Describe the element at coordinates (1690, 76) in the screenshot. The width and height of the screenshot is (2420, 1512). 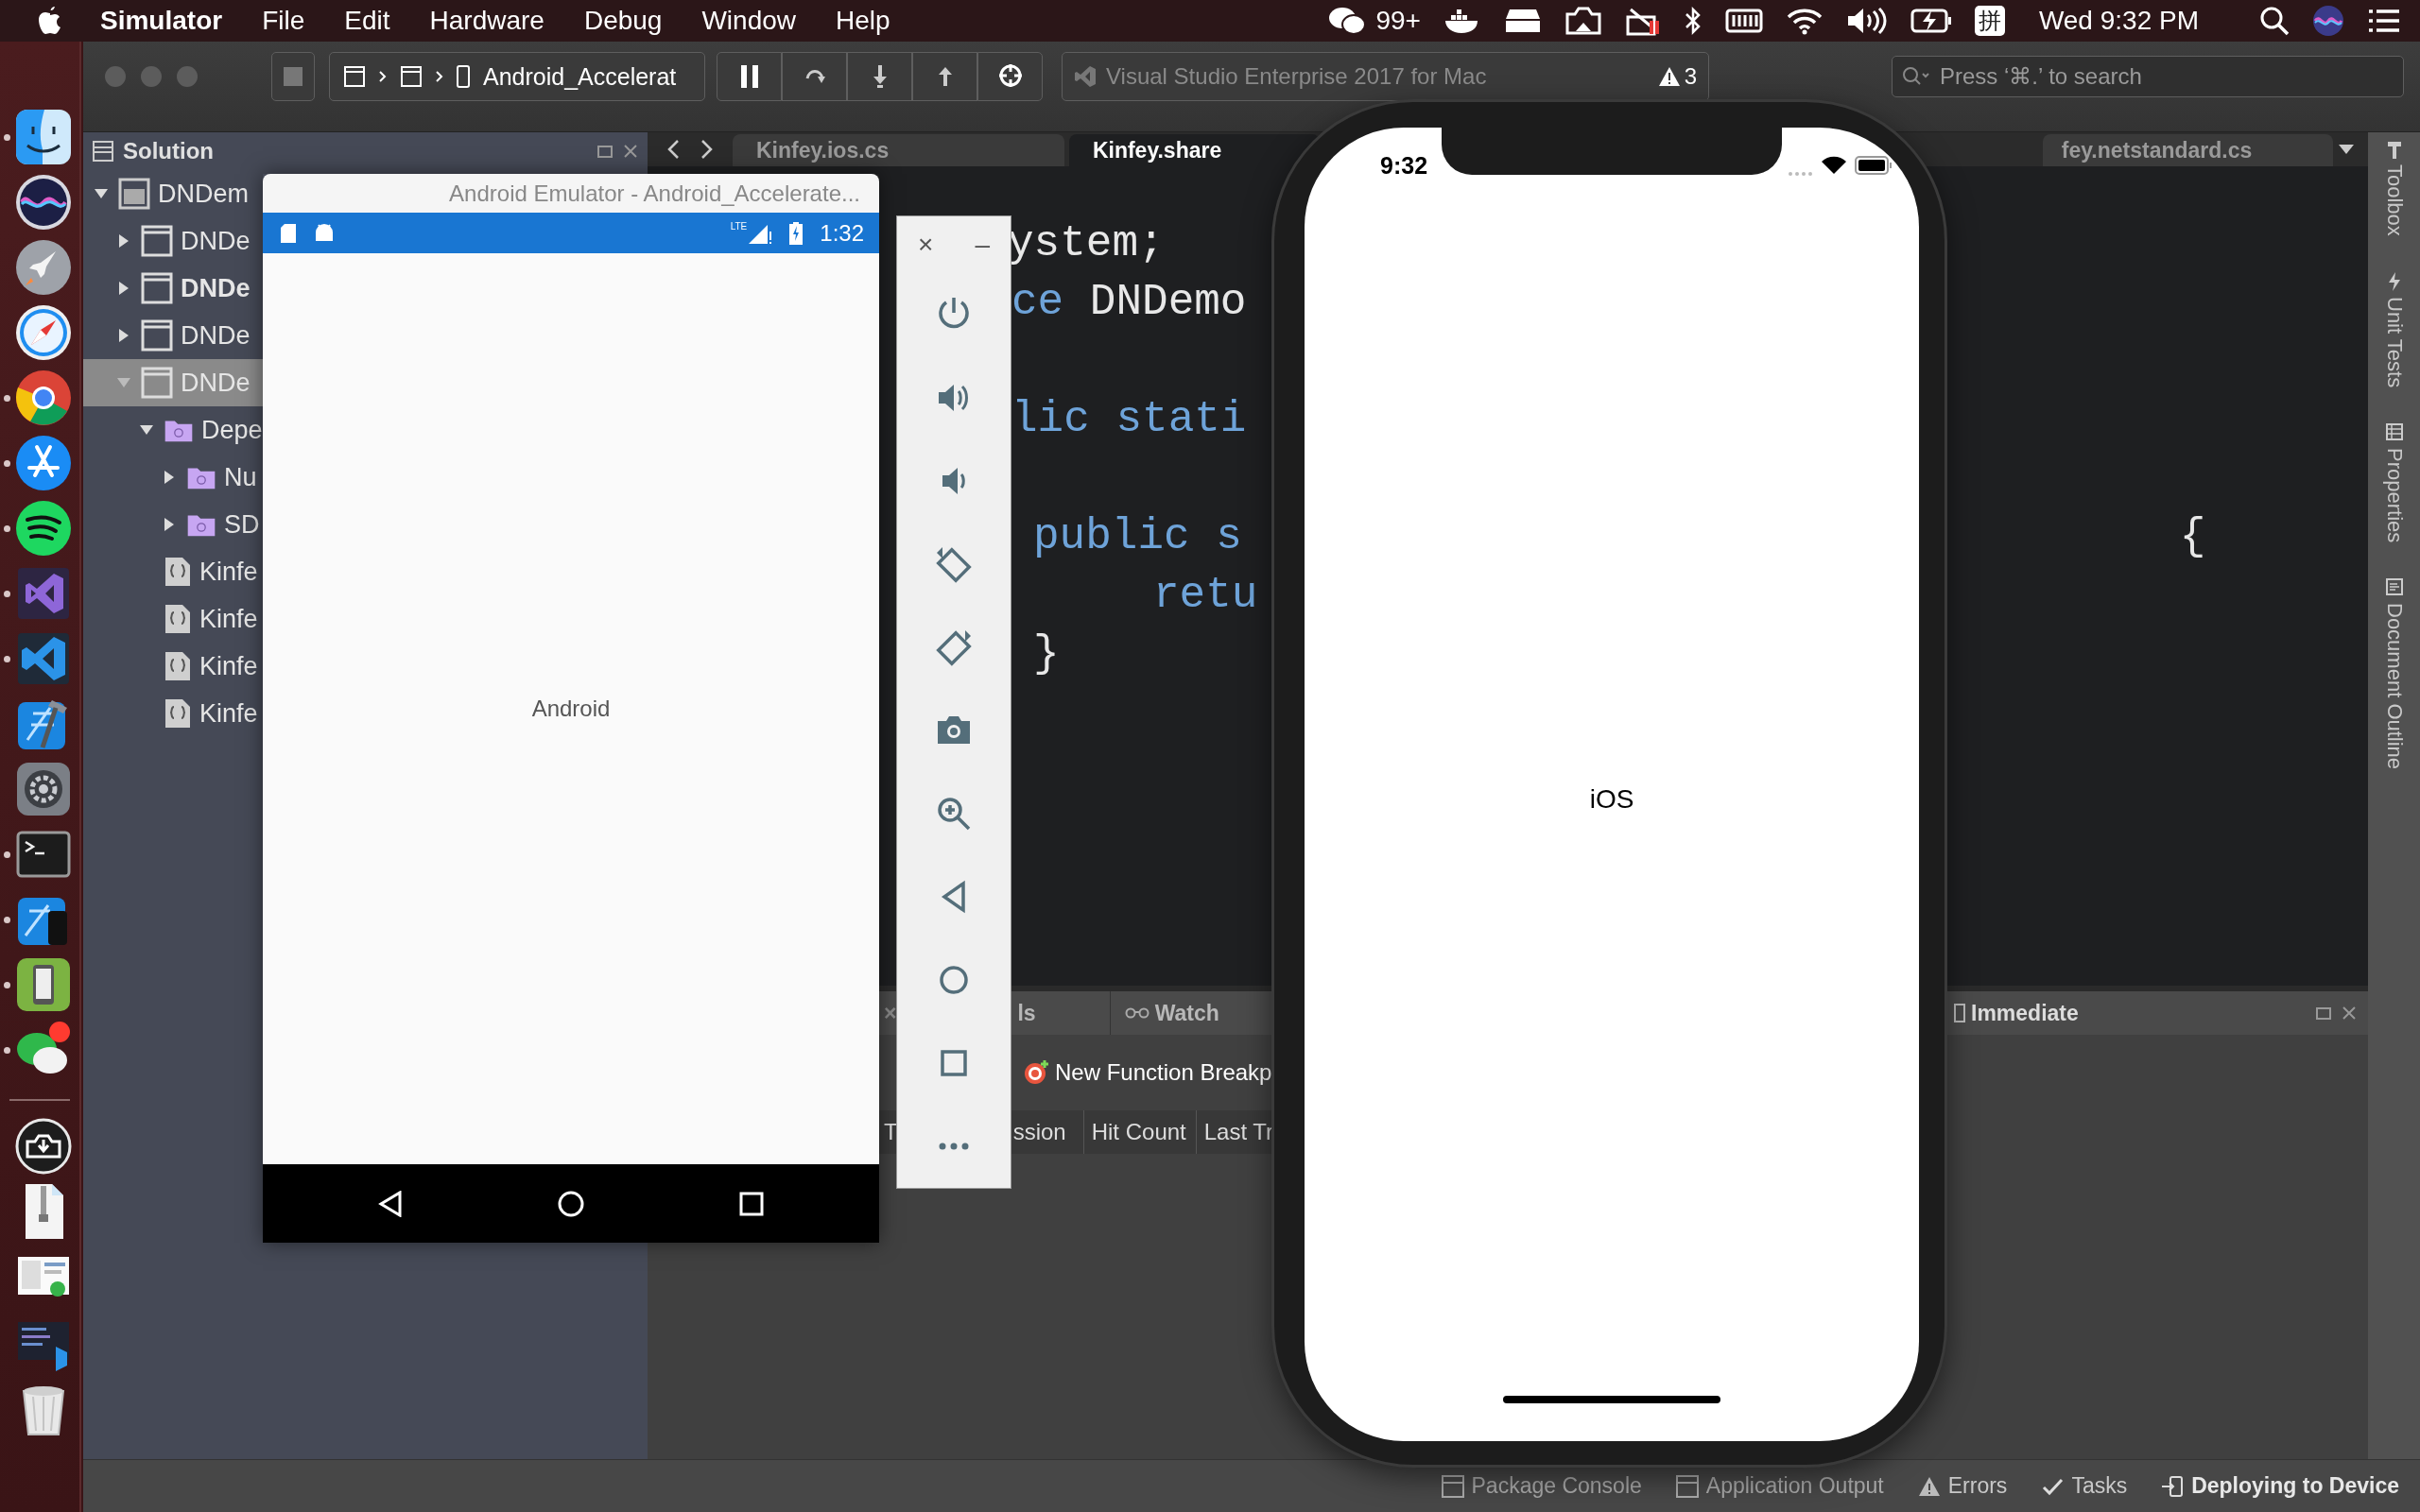
I see `warning-count: 3` at that location.